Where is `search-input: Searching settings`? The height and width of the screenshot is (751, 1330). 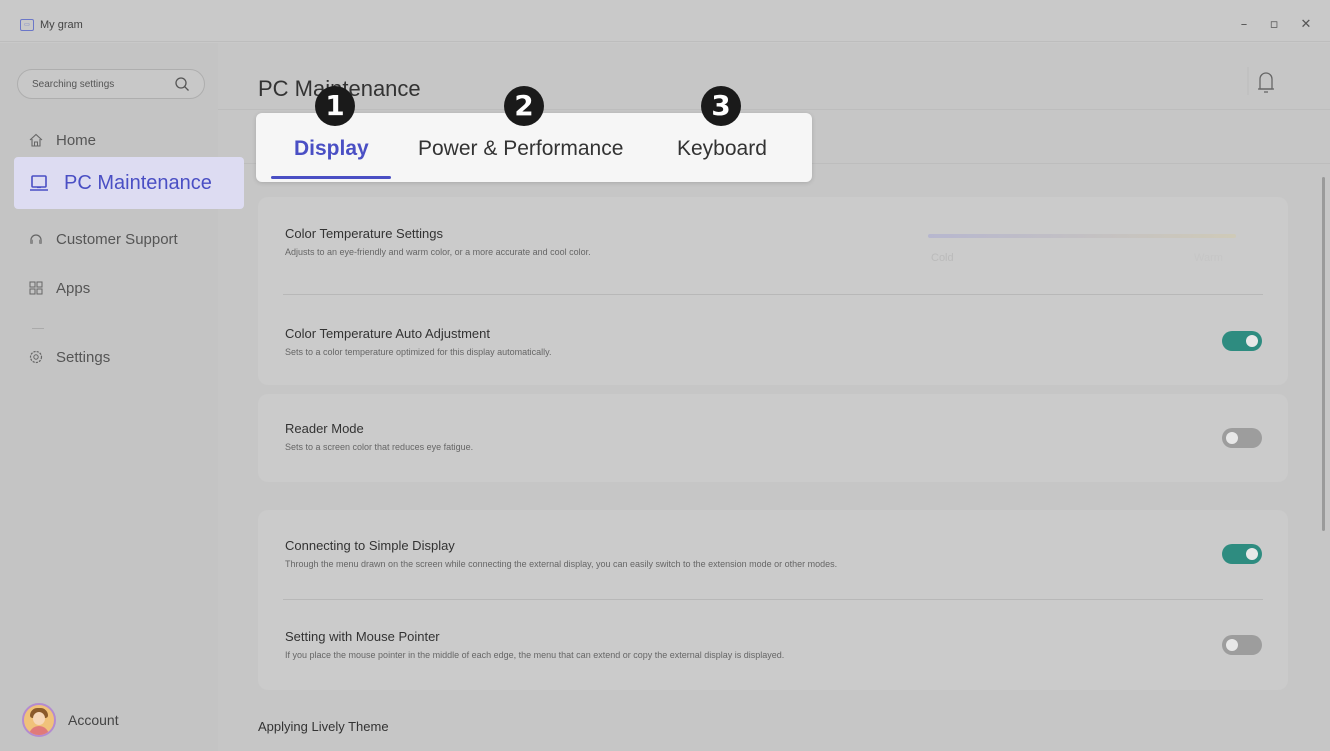
search-input: Searching settings is located at coordinates (111, 84).